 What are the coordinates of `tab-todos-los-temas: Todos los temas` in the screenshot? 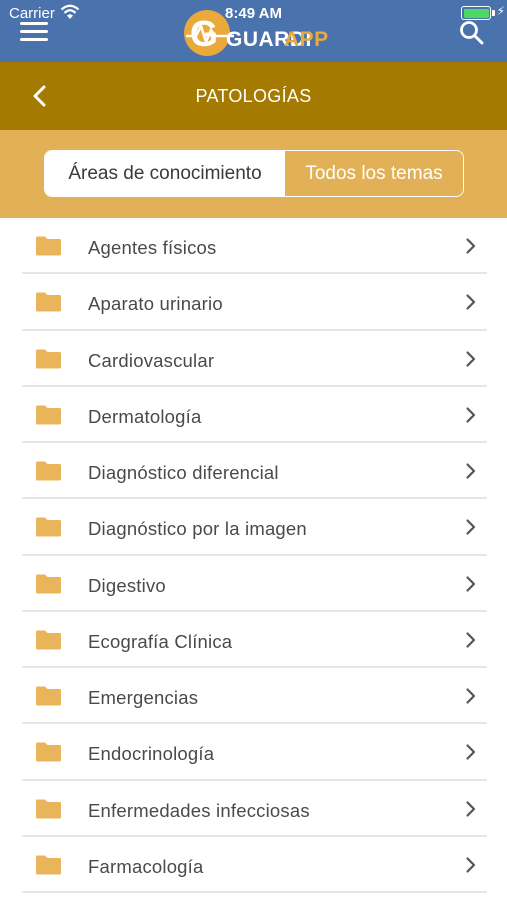 It's located at (374, 173).